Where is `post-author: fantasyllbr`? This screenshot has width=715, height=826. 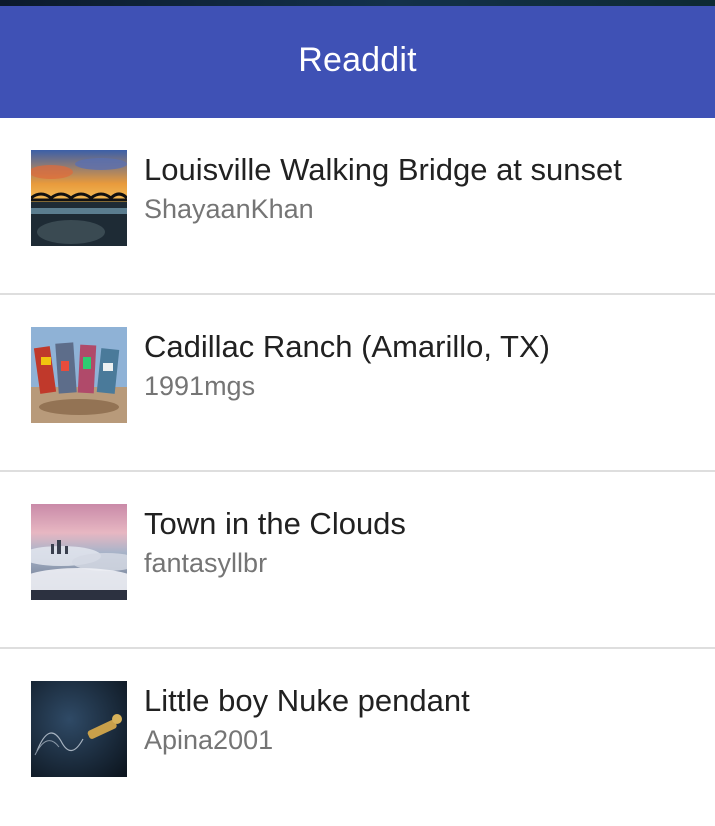
post-author: fantasyllbr is located at coordinates (206, 563).